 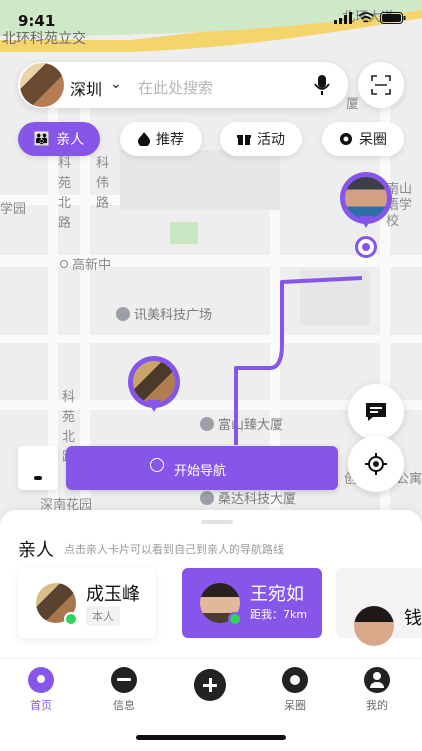 I want to click on sheet-title: 亲人, so click(x=36, y=550).